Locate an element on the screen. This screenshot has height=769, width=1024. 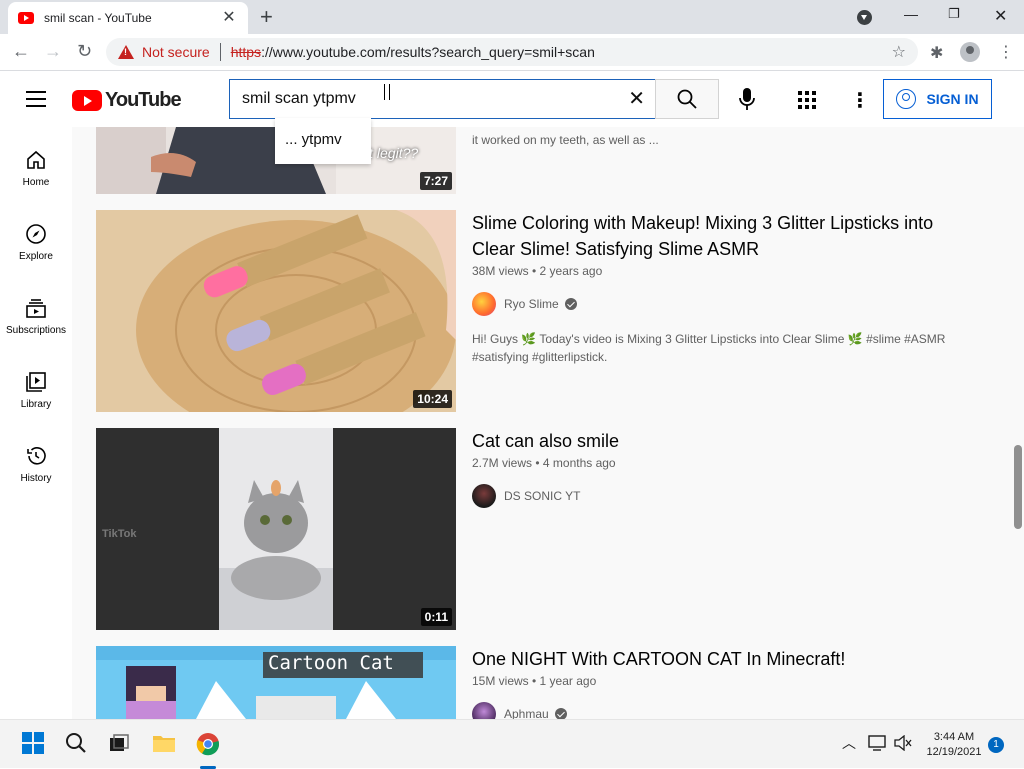
channel-link: Ryo Slime is located at coordinates (524, 304).